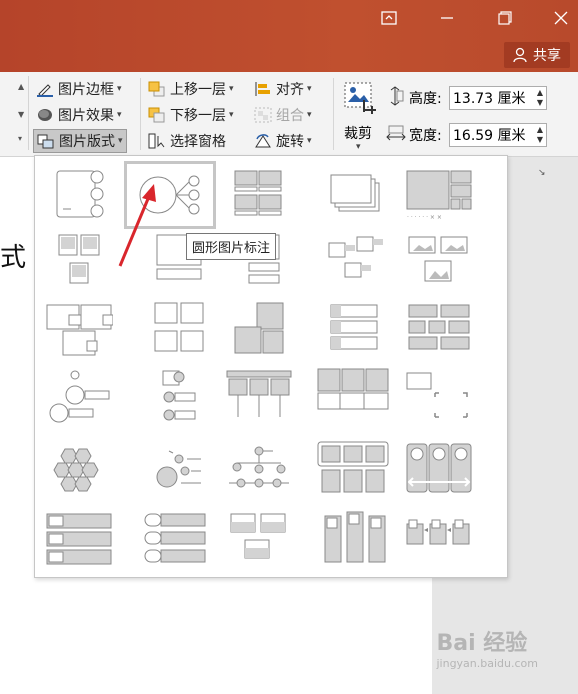 The image size is (578, 694). I want to click on selection-pane-button: 选择窗格, so click(187, 141).